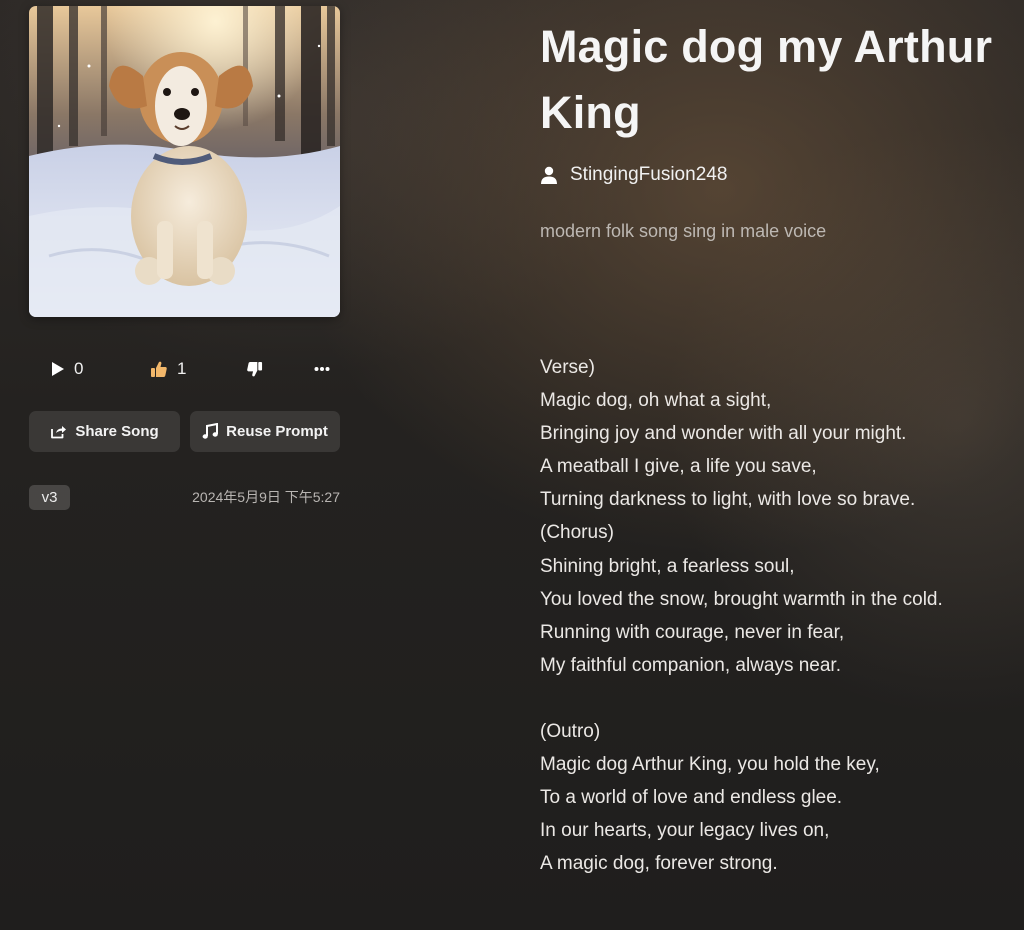 The height and width of the screenshot is (930, 1024). Describe the element at coordinates (277, 431) in the screenshot. I see `reuse-prompt-label: Reuse Prompt` at that location.